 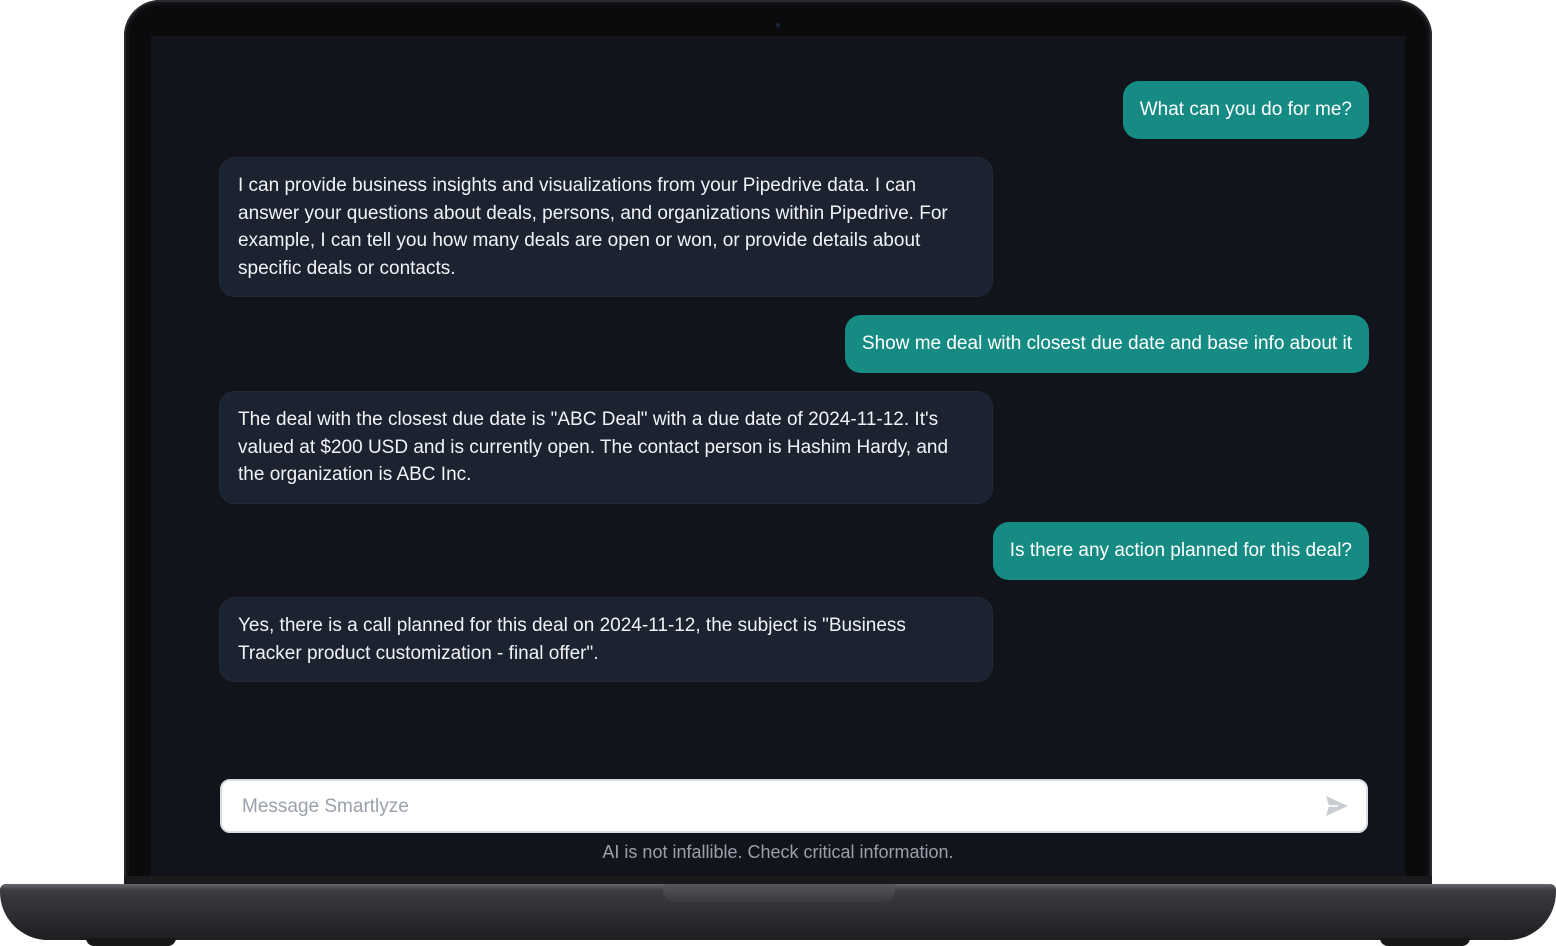 I want to click on laptop-notch, so click(x=779, y=893).